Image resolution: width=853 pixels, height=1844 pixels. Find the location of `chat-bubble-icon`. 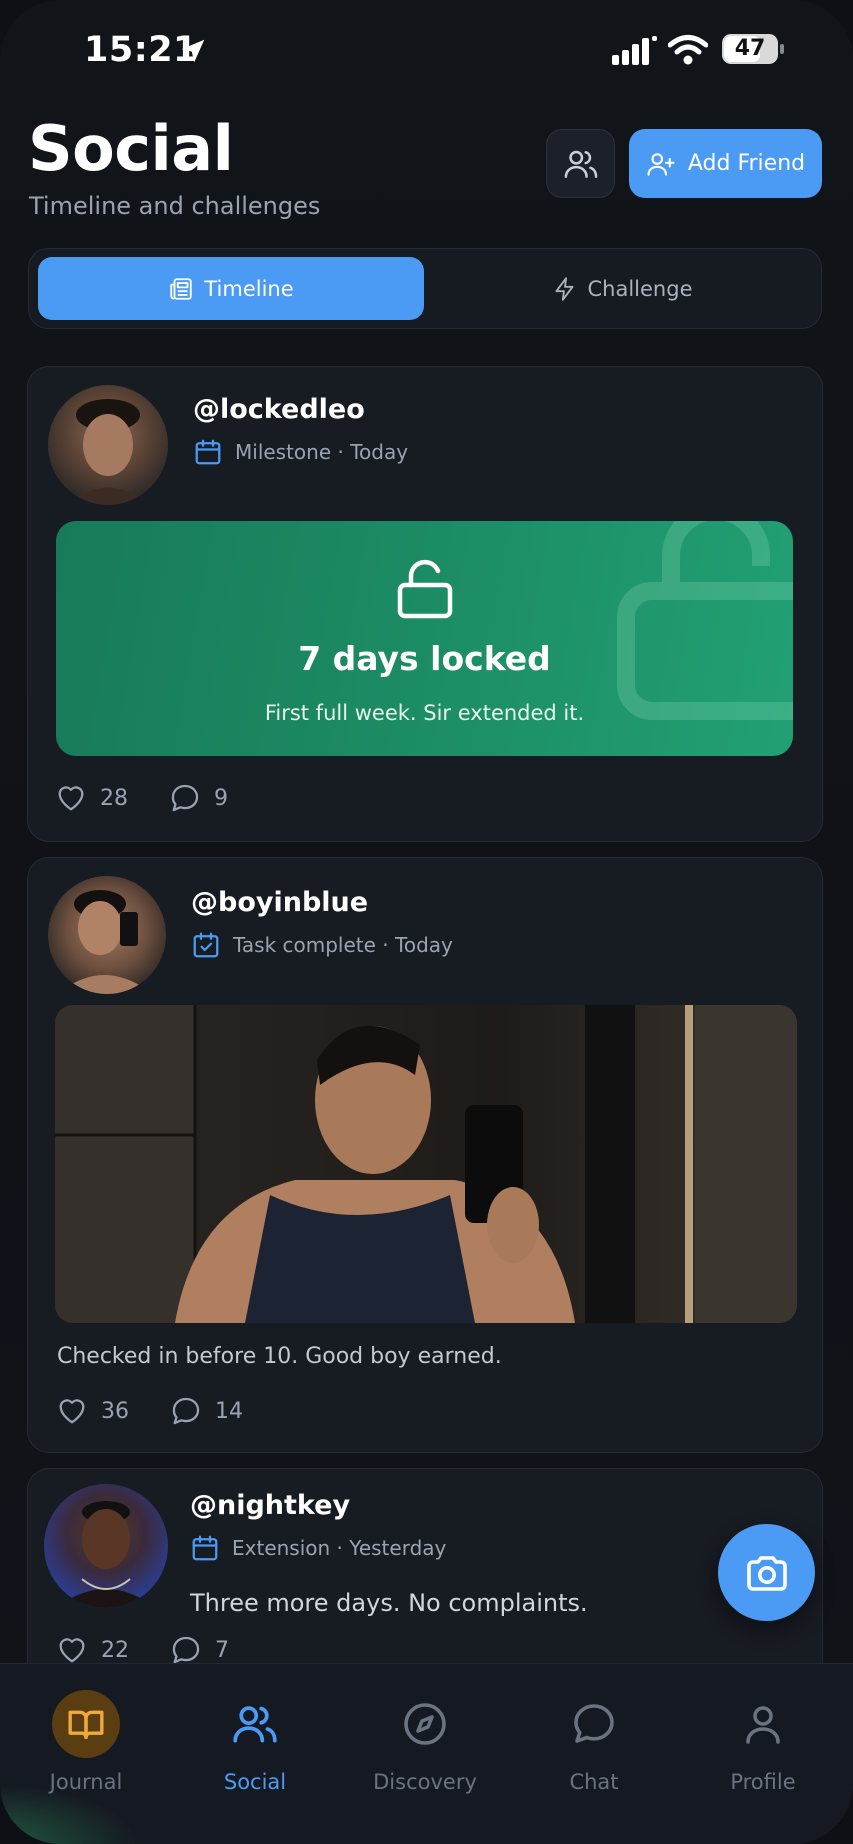

chat-bubble-icon is located at coordinates (594, 1724).